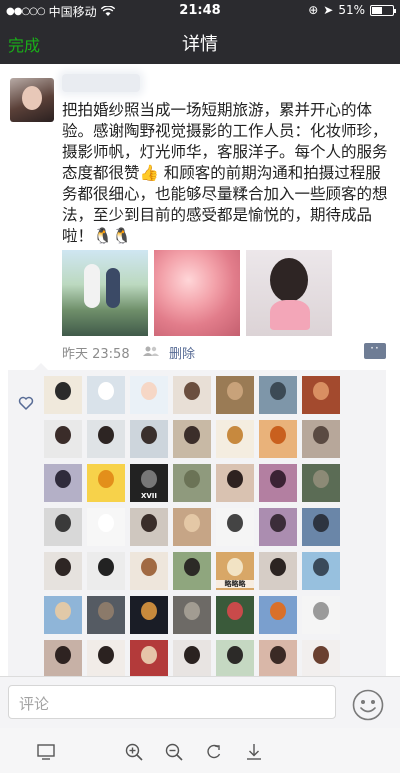 This screenshot has height=773, width=400. Describe the element at coordinates (254, 752) in the screenshot. I see `download-icon` at that location.